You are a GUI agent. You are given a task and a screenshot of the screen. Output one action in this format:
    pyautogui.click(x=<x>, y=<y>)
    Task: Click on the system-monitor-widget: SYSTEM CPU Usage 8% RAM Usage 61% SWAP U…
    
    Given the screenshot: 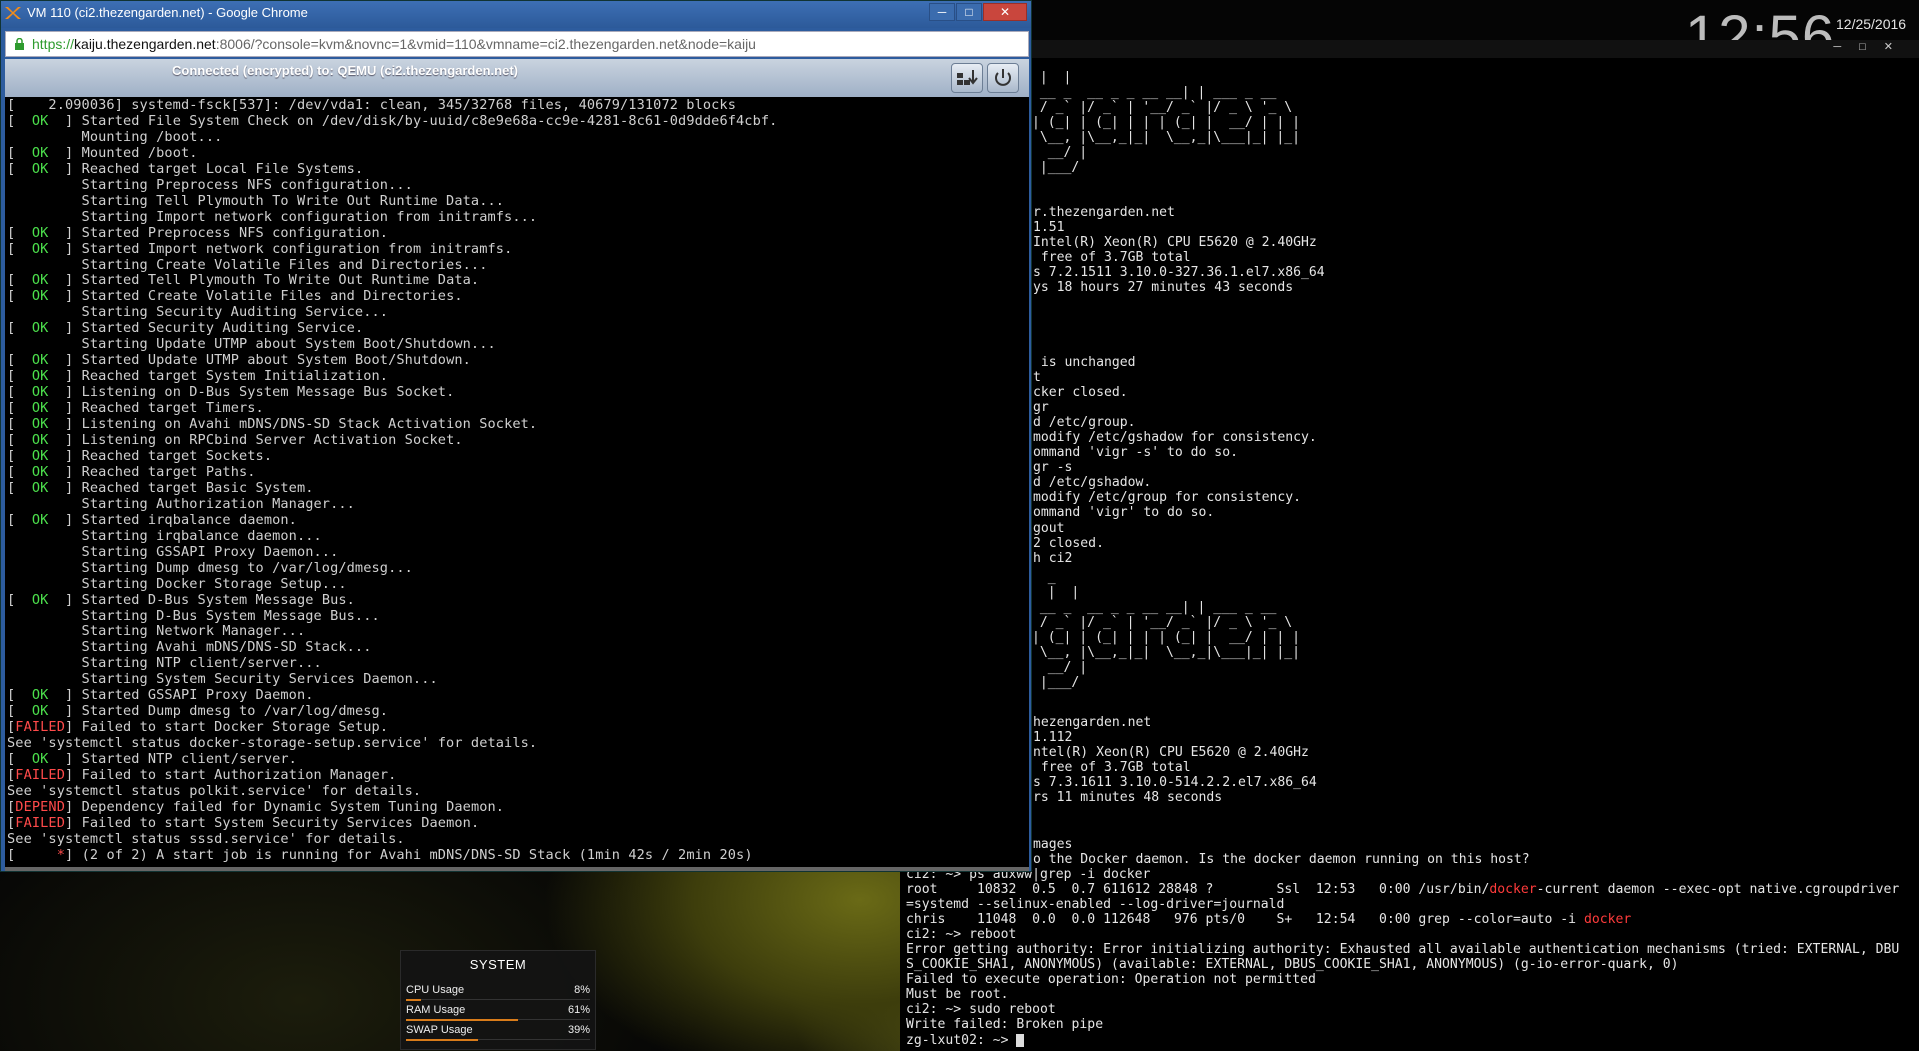 What is the action you would take?
    pyautogui.click(x=498, y=1000)
    